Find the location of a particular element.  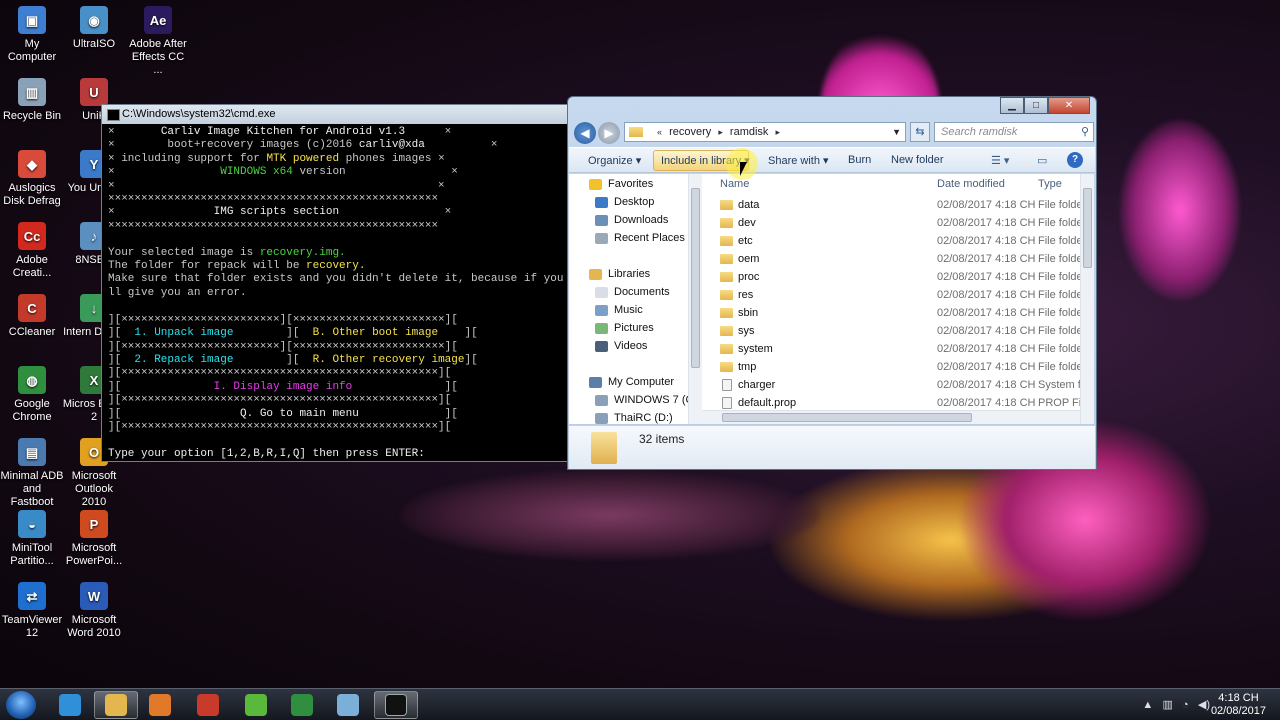

breadcrumb-recovery: recovery is located at coordinates (690, 132).